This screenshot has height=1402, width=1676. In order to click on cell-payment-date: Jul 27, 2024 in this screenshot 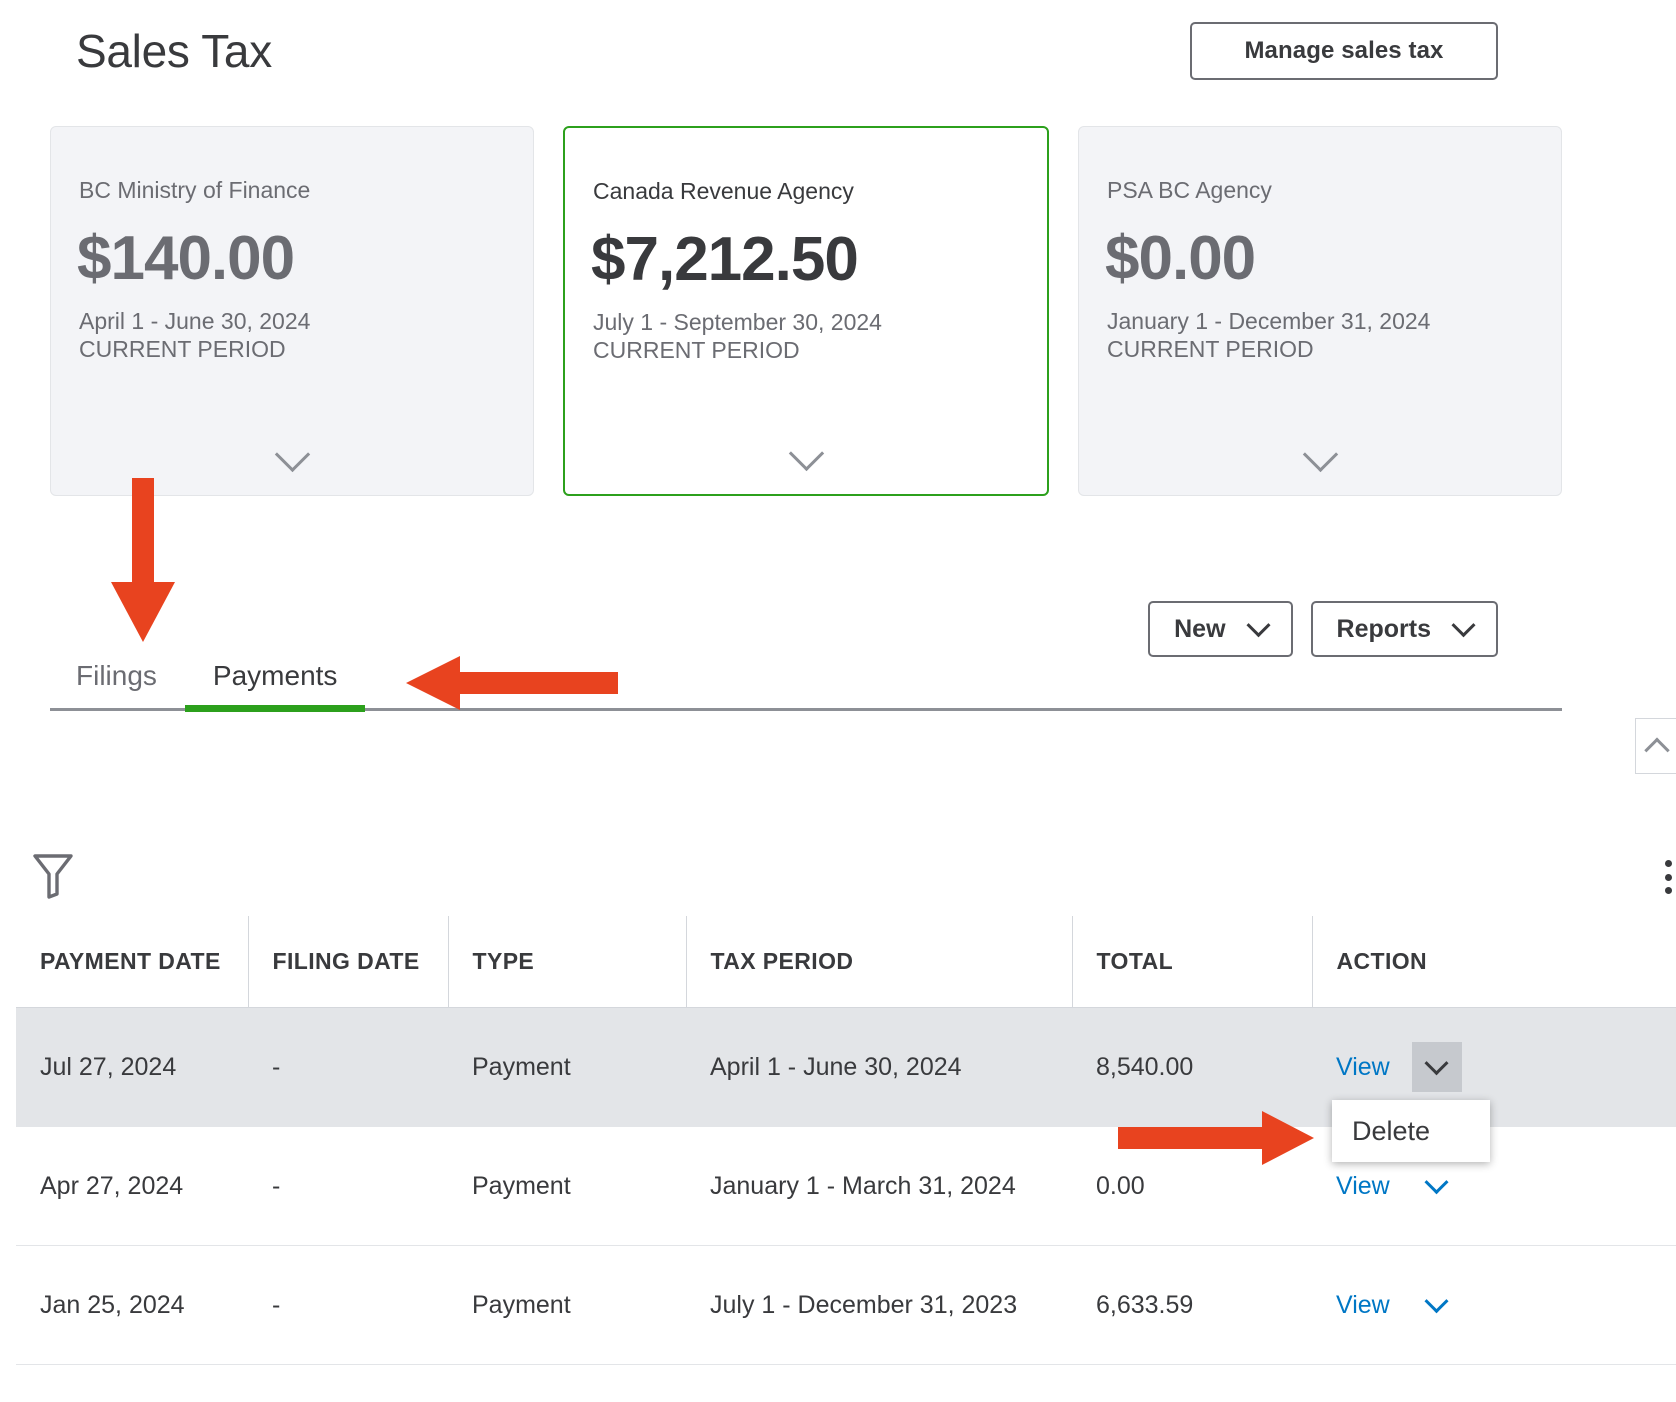, I will do `click(132, 1067)`.